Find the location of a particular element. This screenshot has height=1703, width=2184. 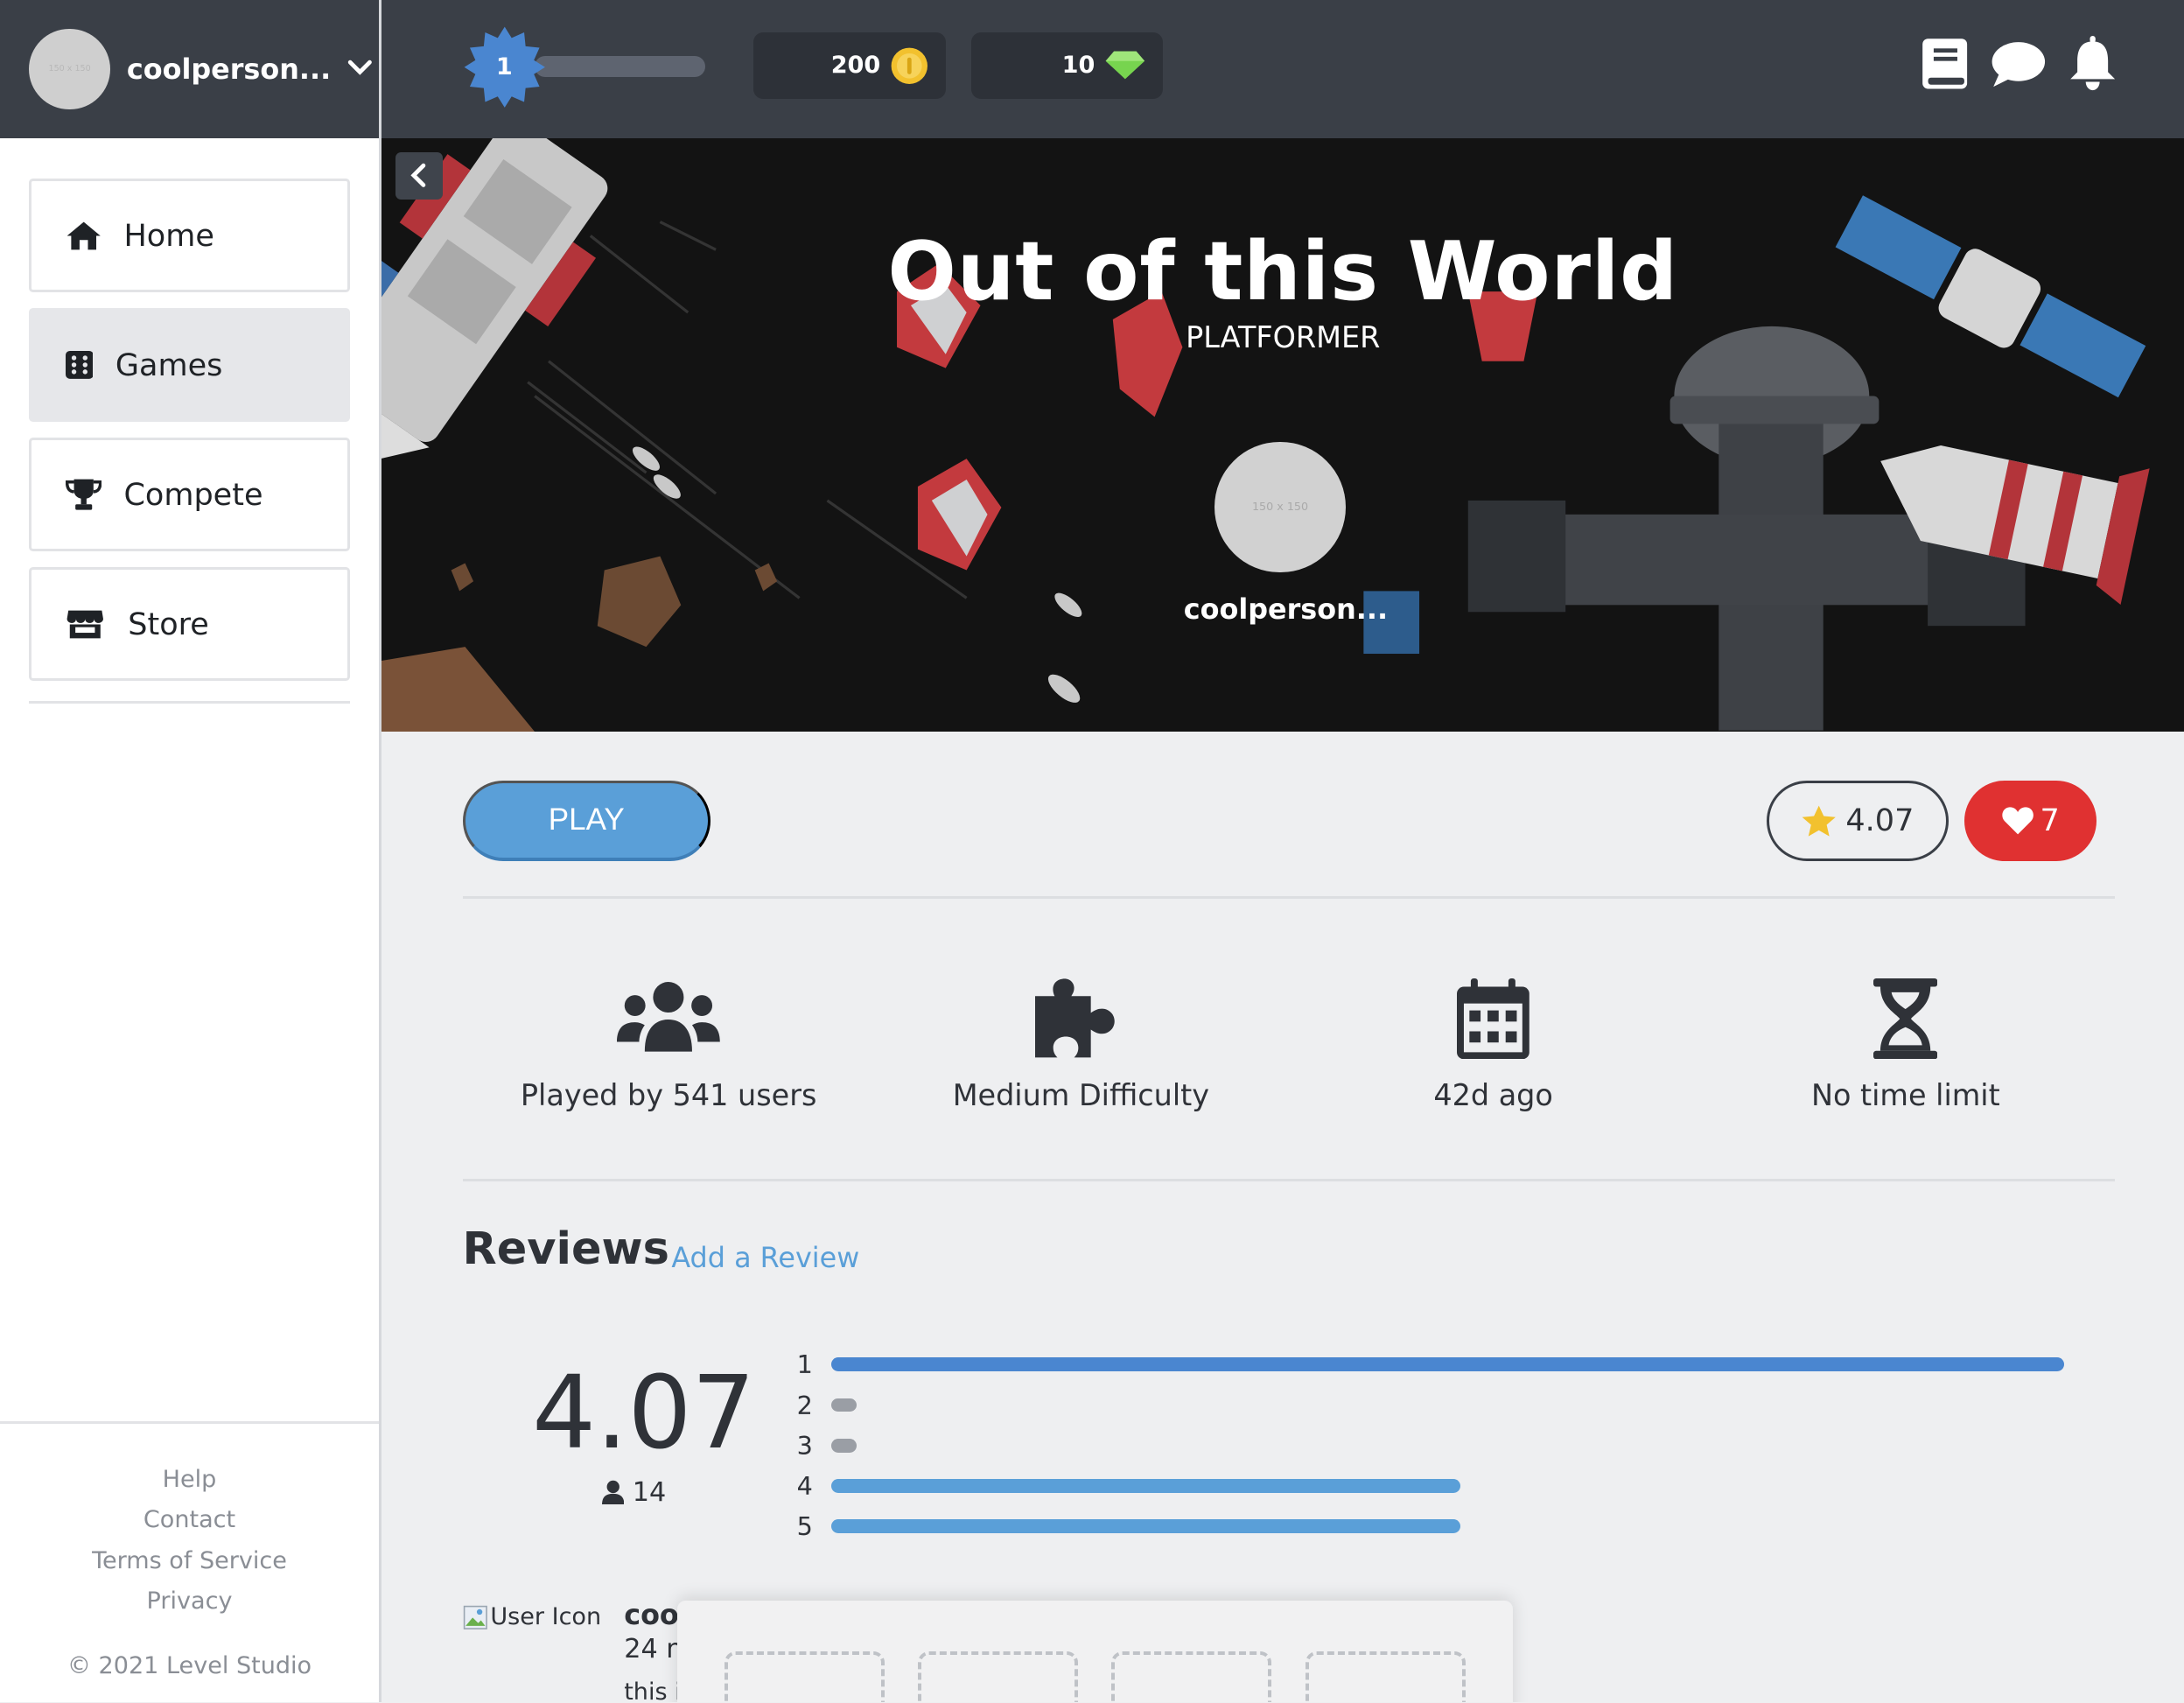

rating-row: 5 is located at coordinates (1431, 1526).